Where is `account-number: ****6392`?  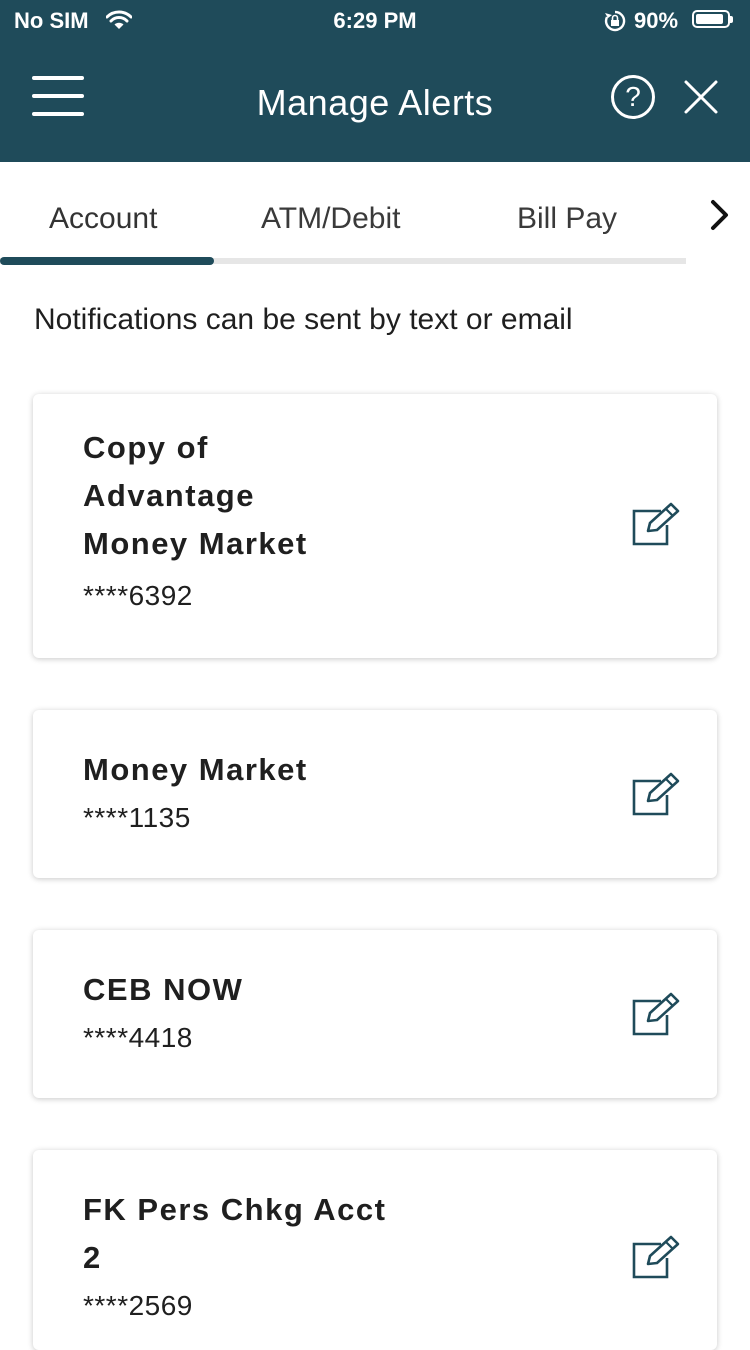
account-number: ****6392 is located at coordinates (138, 595).